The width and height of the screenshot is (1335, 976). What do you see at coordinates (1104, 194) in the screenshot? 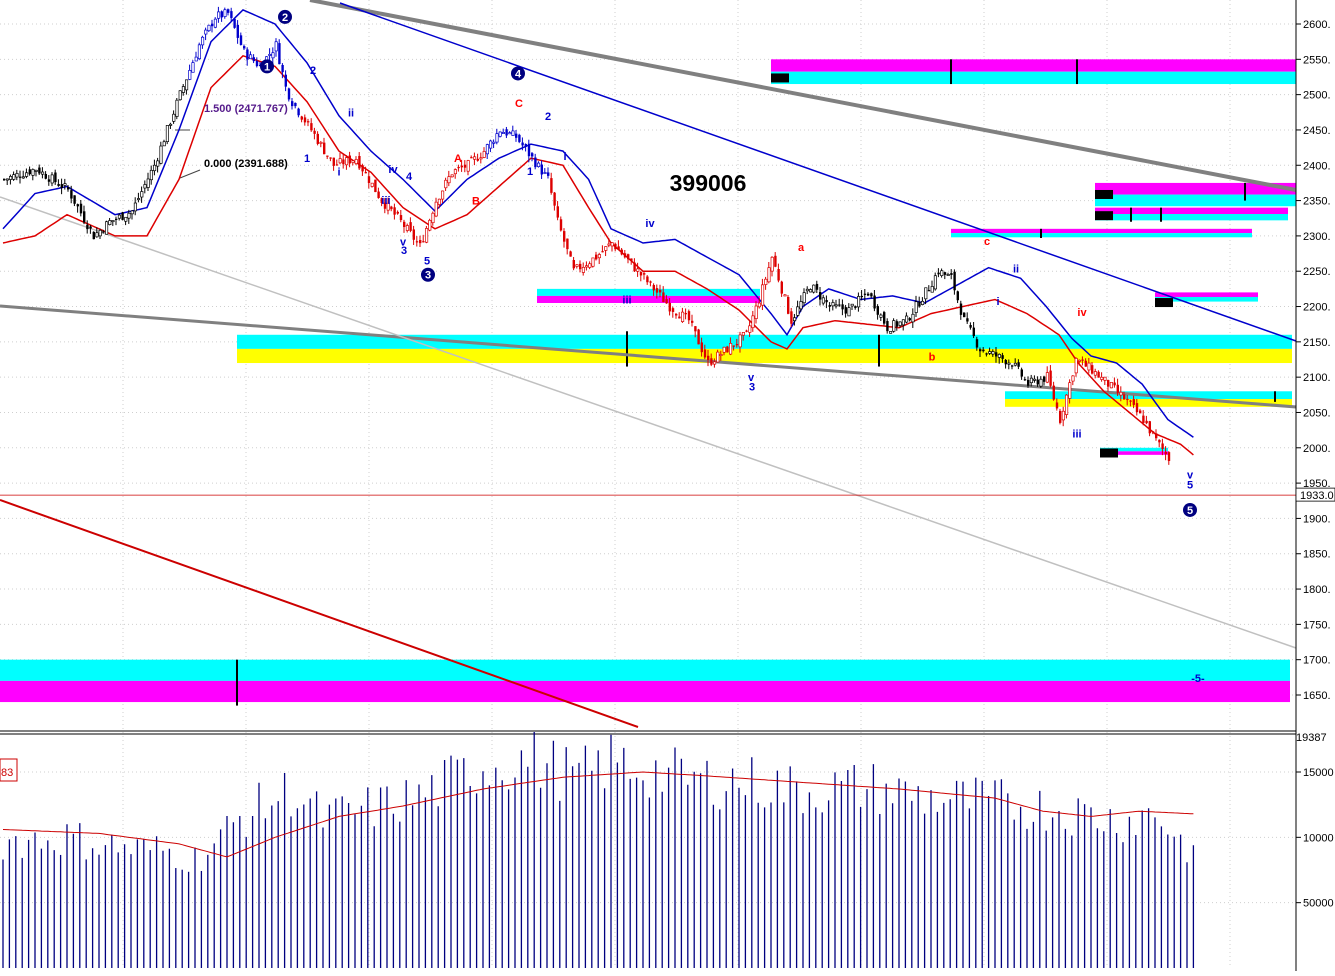
I see `zone-marker-block` at bounding box center [1104, 194].